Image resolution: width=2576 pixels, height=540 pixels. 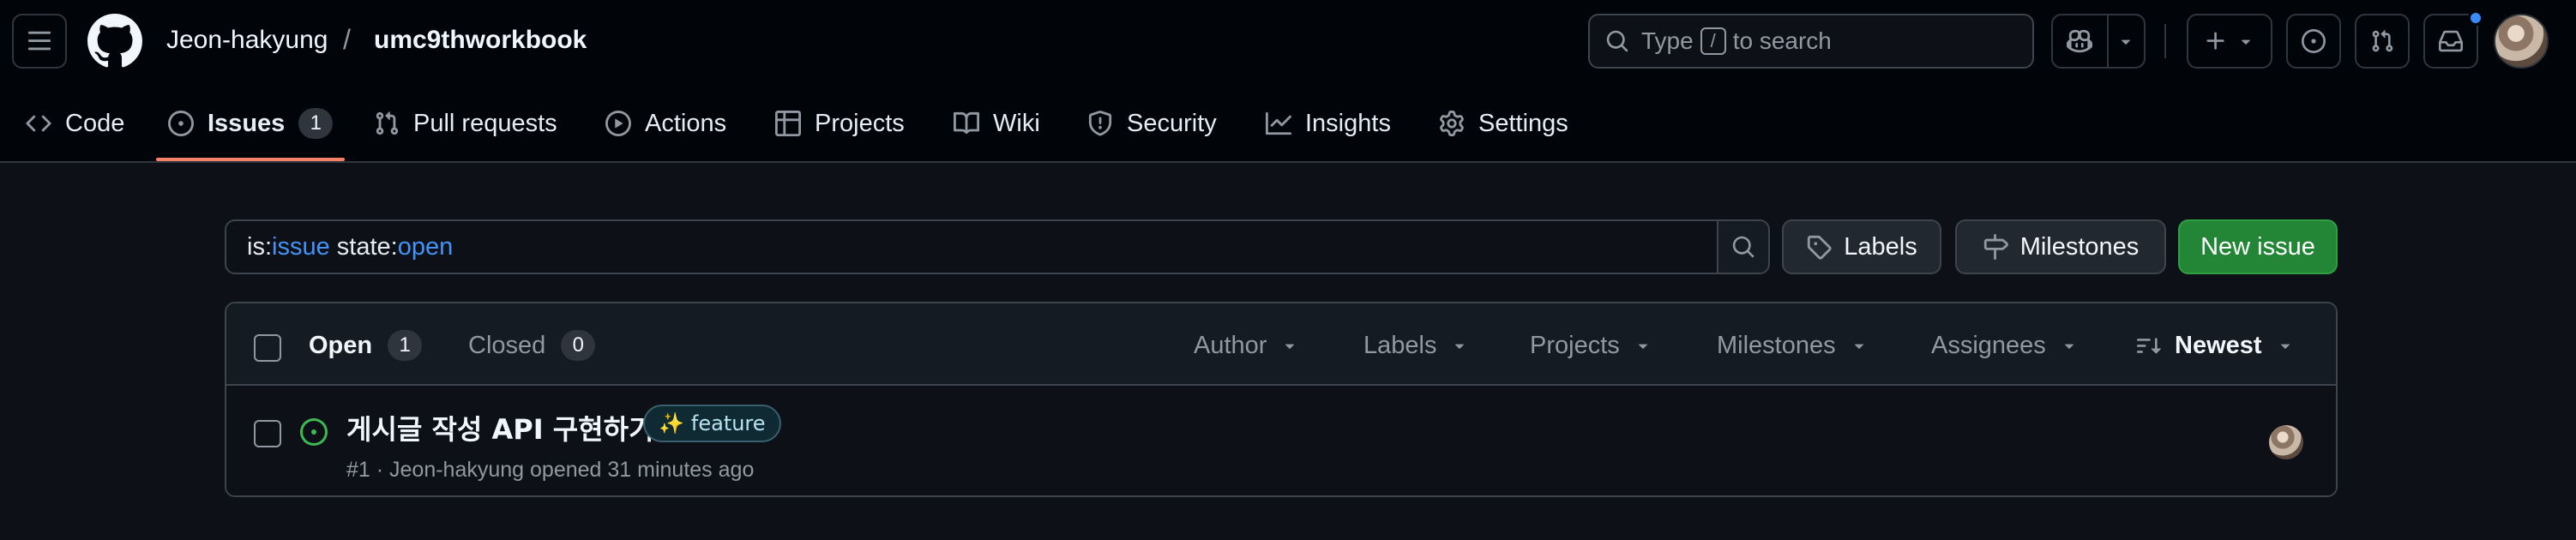 I want to click on projects-filter-dropdown: Projects, so click(x=1591, y=345).